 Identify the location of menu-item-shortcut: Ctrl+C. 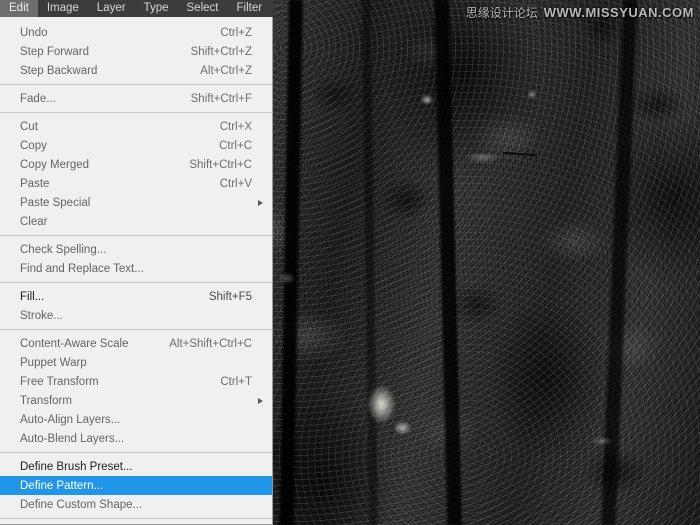
(235, 145).